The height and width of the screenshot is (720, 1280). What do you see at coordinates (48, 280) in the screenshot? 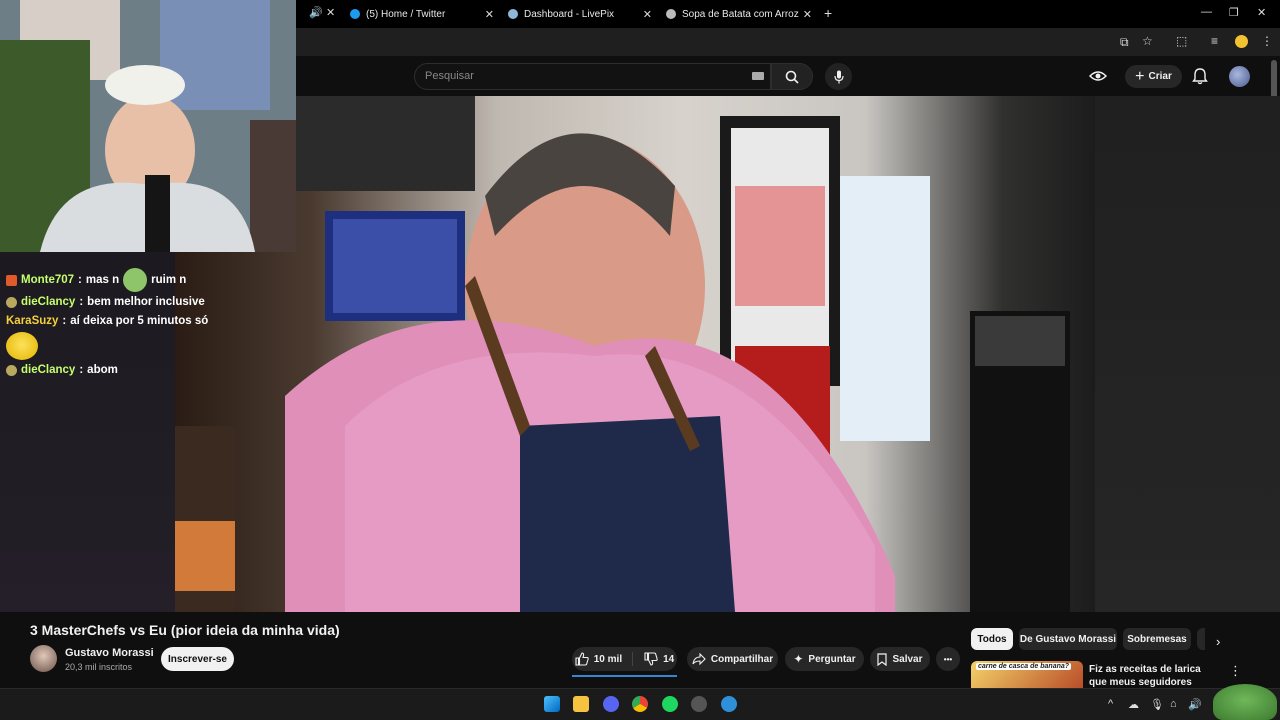
I see `chat-username: Monte707` at bounding box center [48, 280].